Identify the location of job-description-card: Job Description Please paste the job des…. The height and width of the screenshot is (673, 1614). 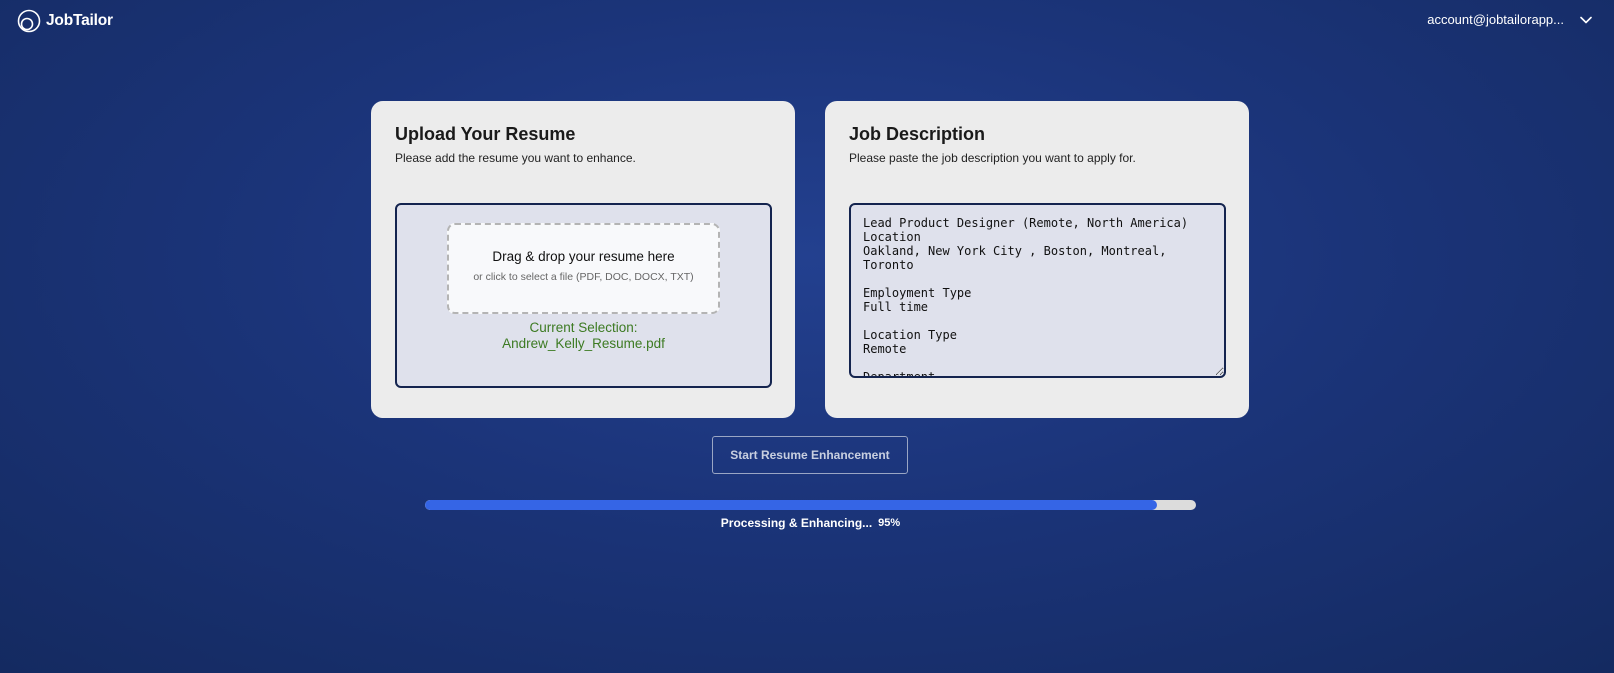
(1037, 259).